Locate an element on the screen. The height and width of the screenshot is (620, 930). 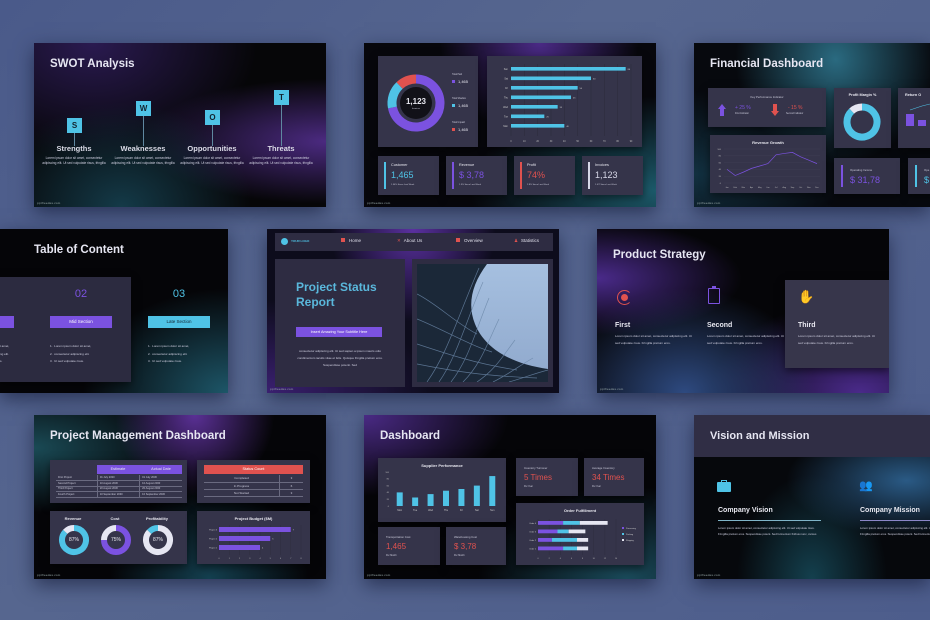
clipboard-clip is located at coordinates (714, 287).